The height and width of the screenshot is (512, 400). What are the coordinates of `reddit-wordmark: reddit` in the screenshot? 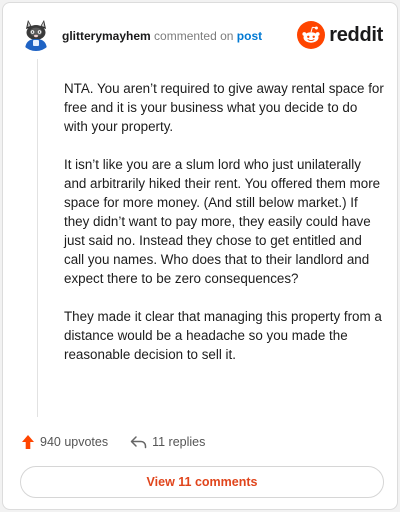 It's located at (356, 34).